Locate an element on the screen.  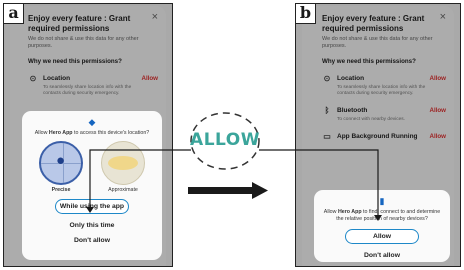
nearby-devices-icon: ▮ is located at coordinates (382, 201).